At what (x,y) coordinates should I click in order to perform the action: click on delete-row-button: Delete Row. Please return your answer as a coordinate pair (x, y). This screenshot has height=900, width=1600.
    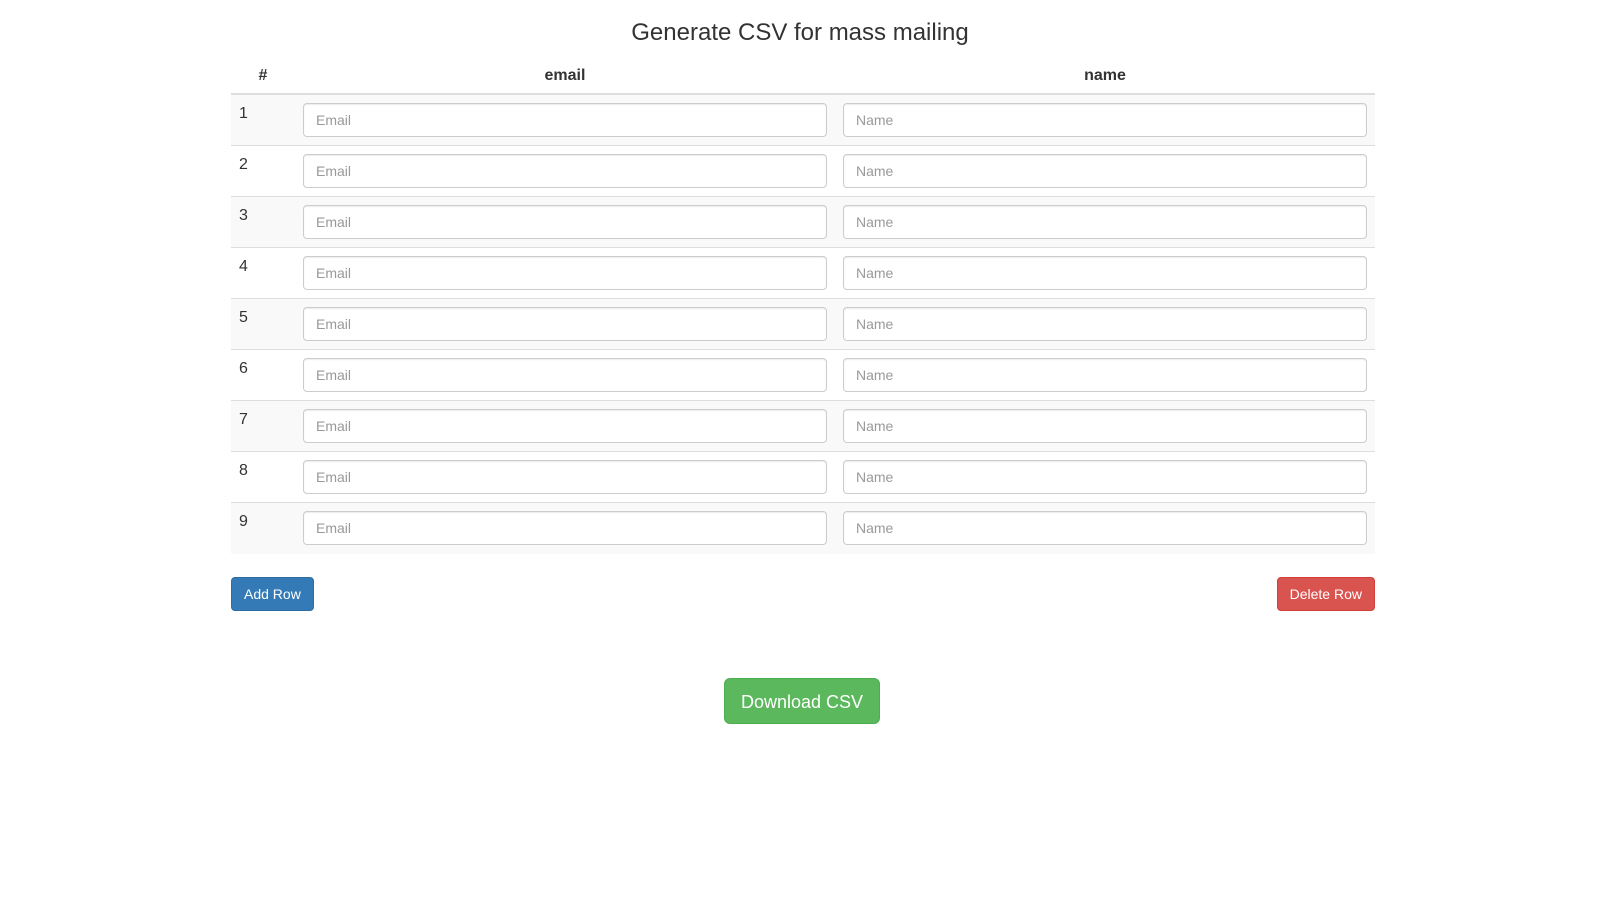
    Looking at the image, I should click on (1325, 594).